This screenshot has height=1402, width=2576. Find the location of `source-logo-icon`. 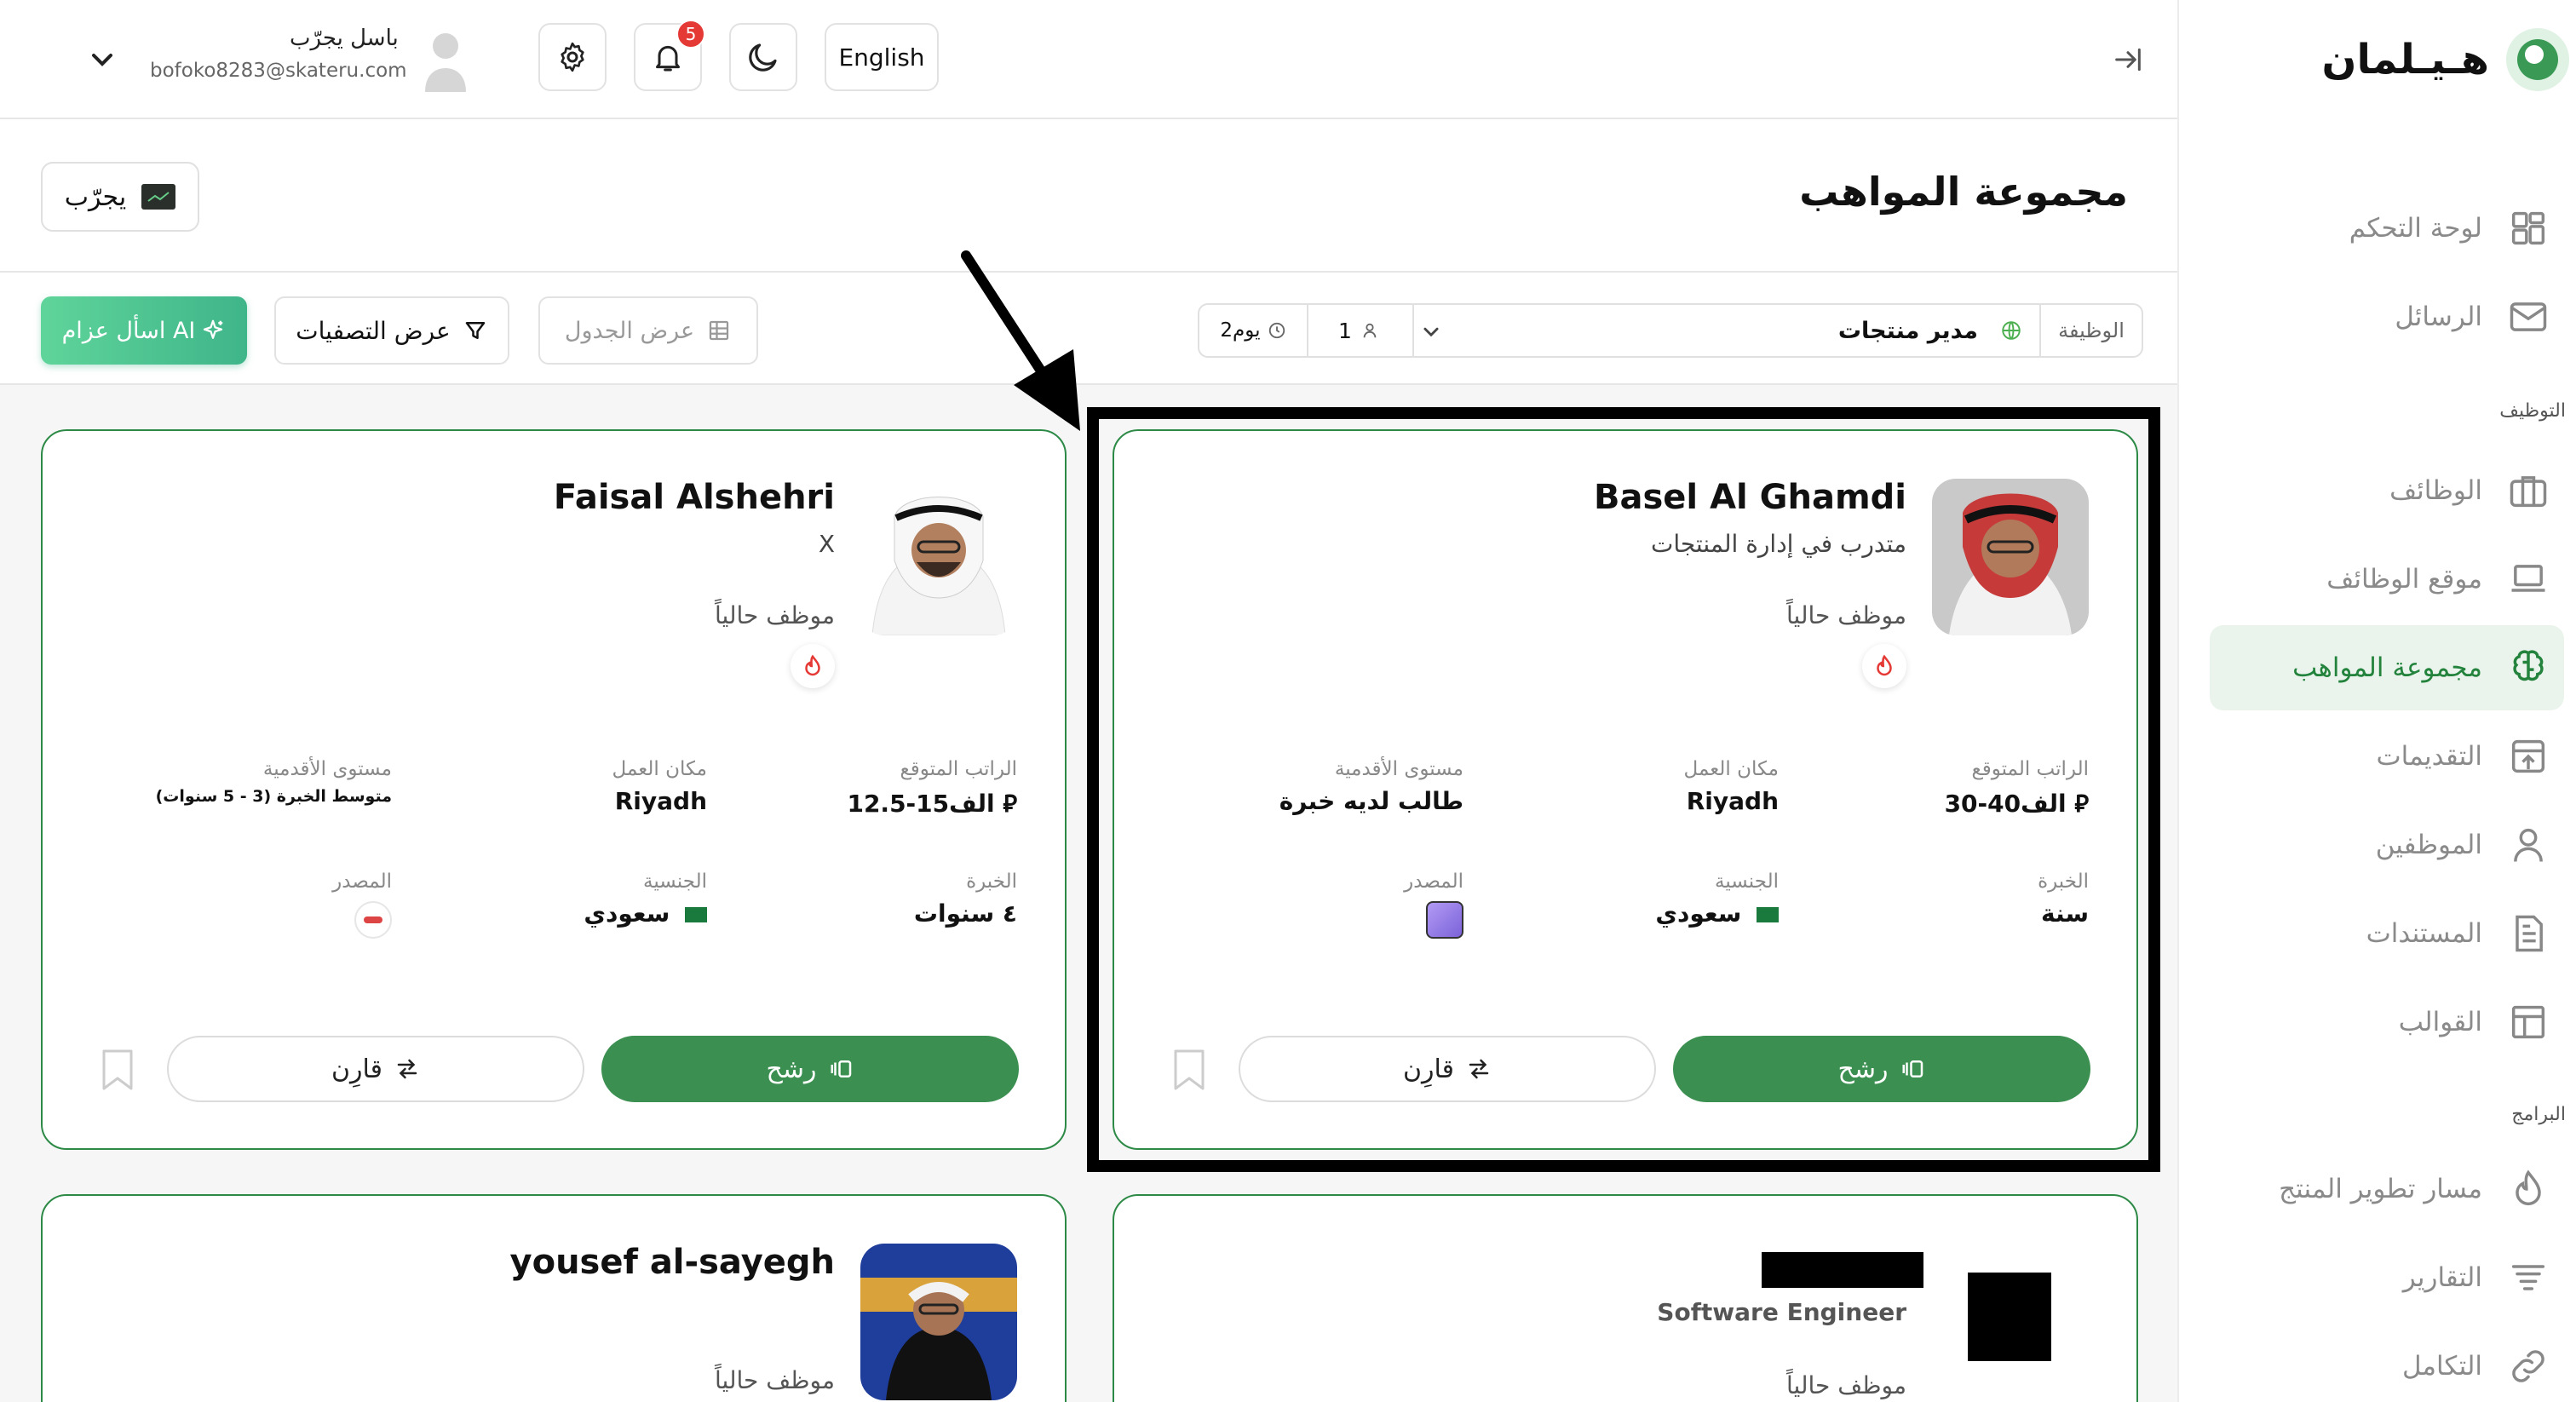

source-logo-icon is located at coordinates (373, 920).